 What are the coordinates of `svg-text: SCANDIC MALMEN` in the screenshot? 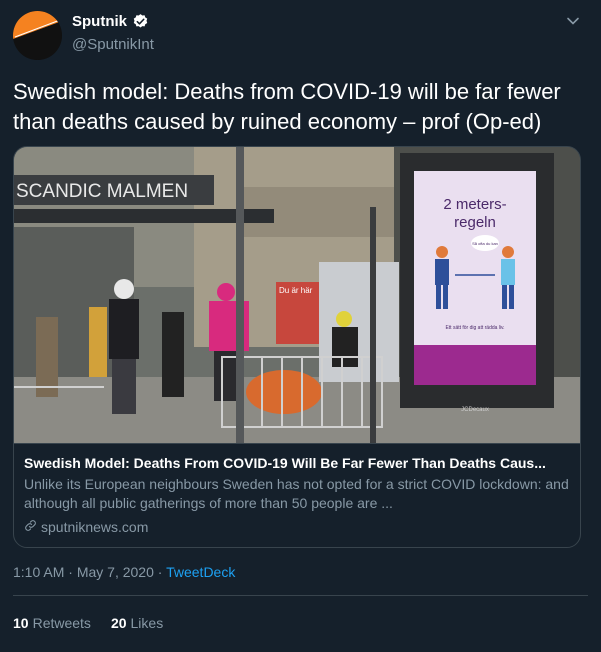 It's located at (102, 191).